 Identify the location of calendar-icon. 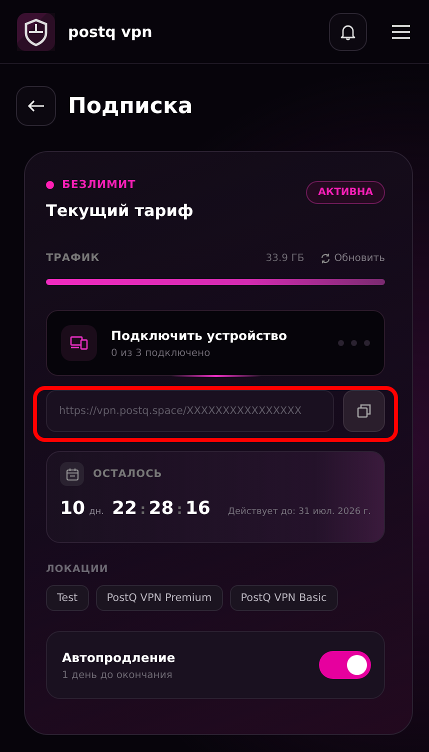
(72, 474).